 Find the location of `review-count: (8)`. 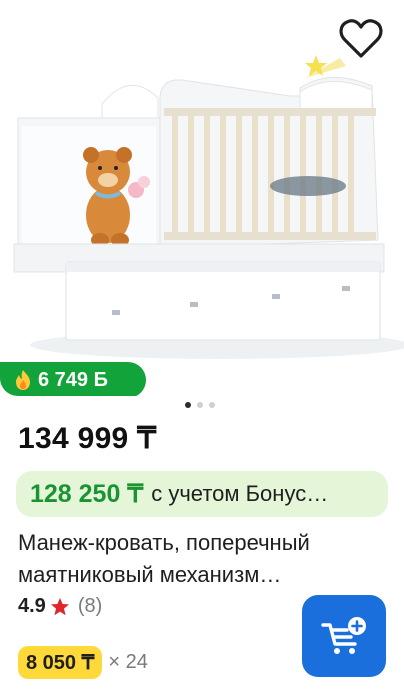

review-count: (8) is located at coordinates (90, 606).